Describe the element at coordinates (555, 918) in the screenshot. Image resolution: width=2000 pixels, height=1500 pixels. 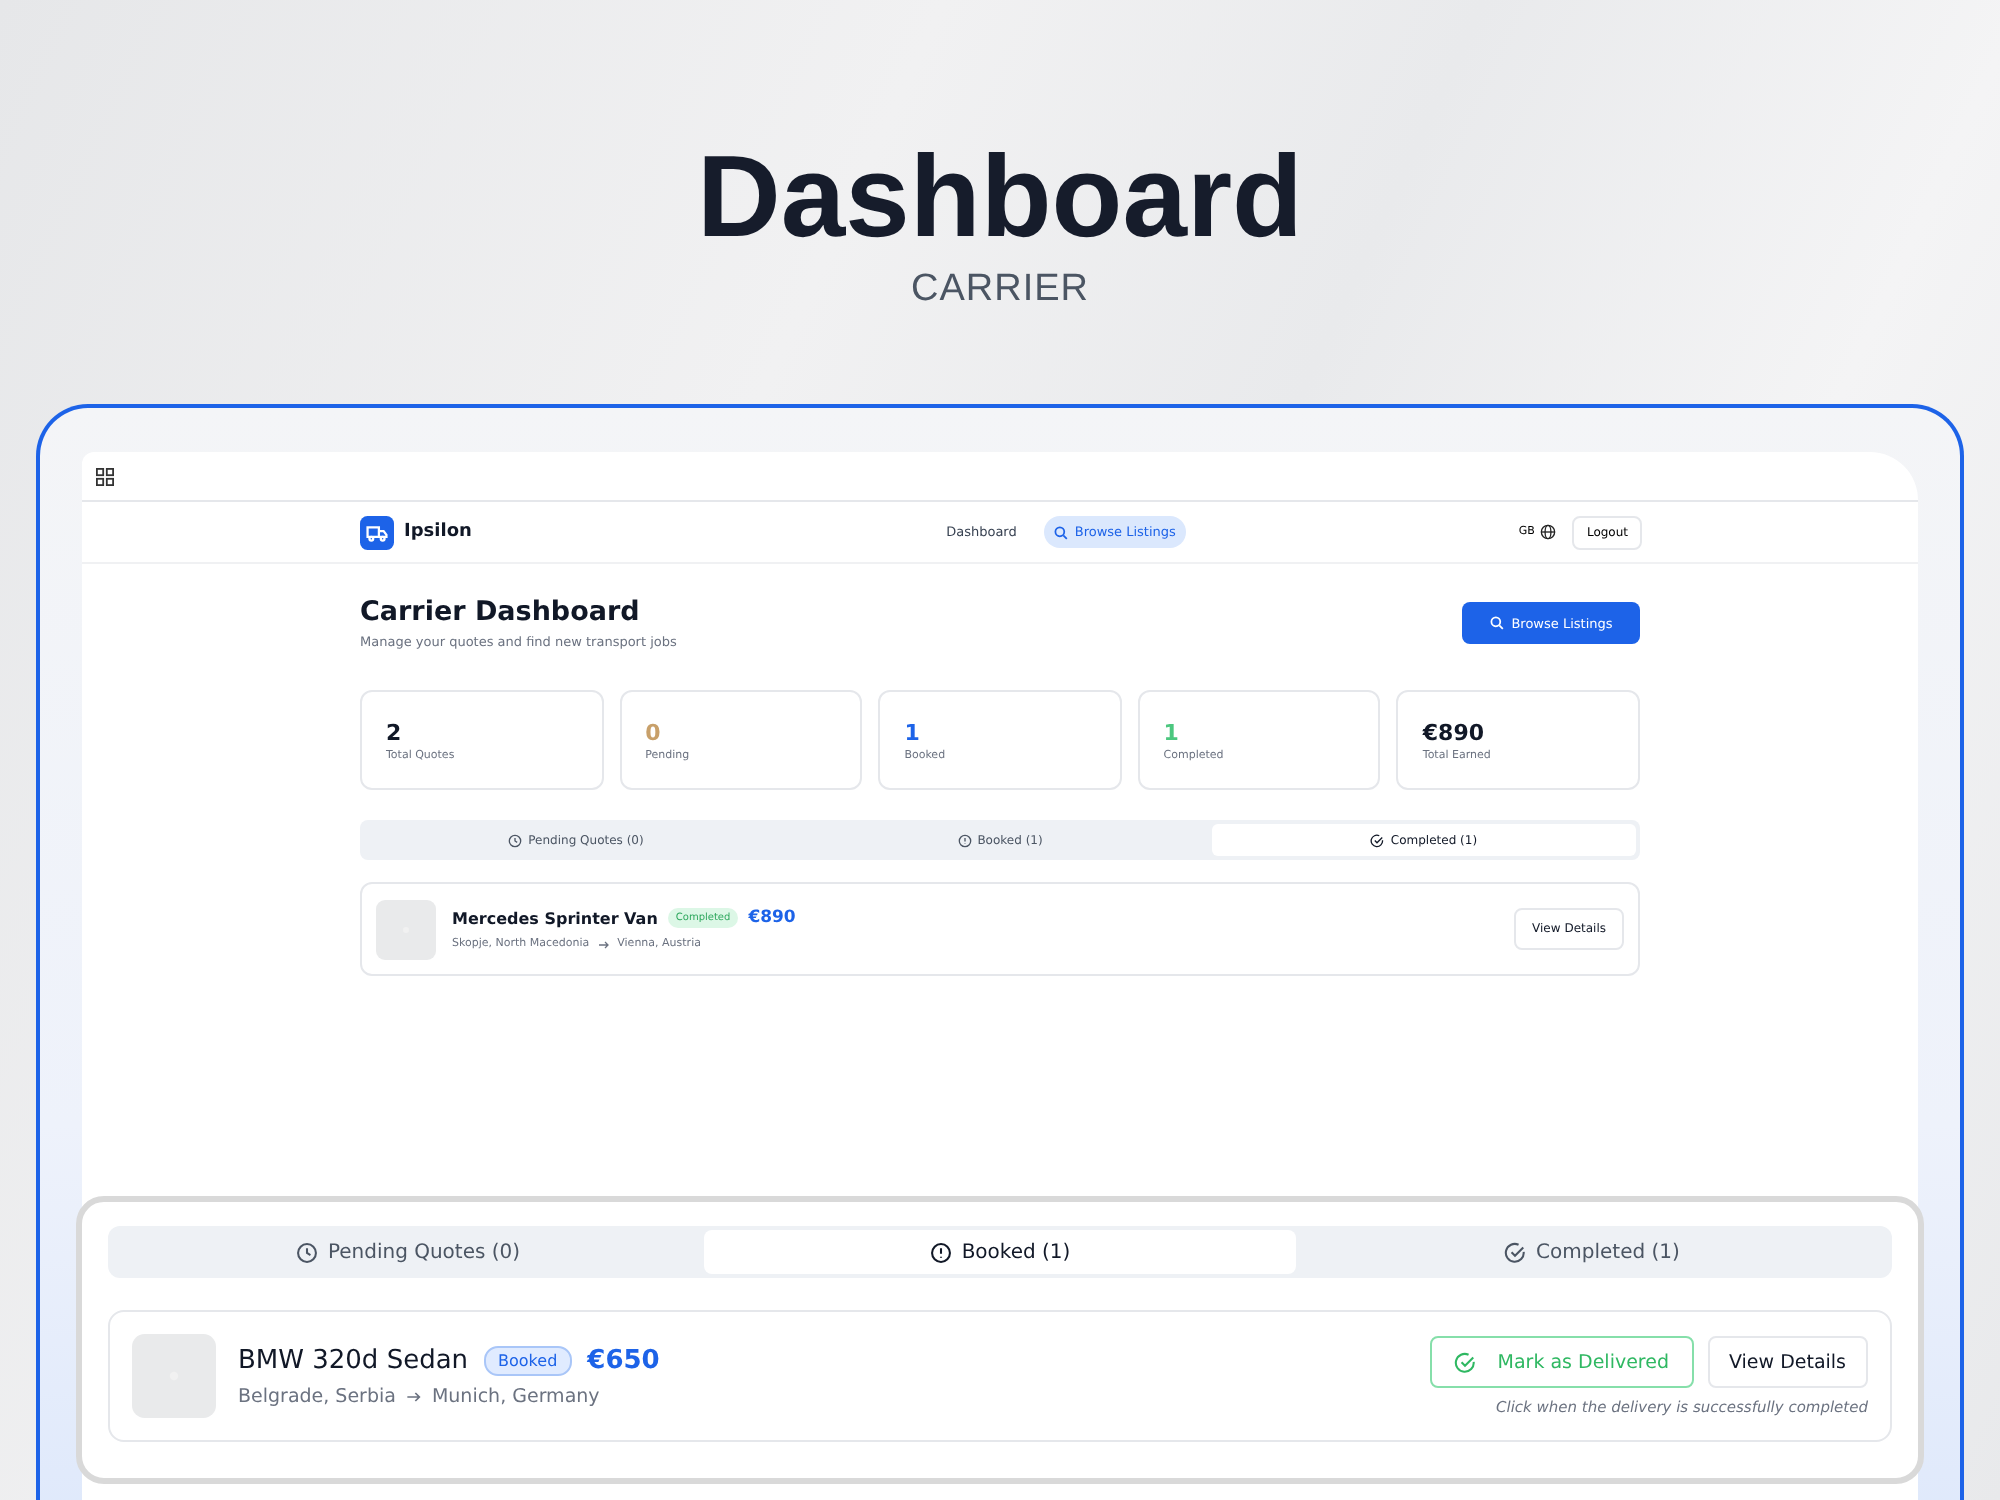
I see `listing-title: Mercedes Sprinter Van` at that location.